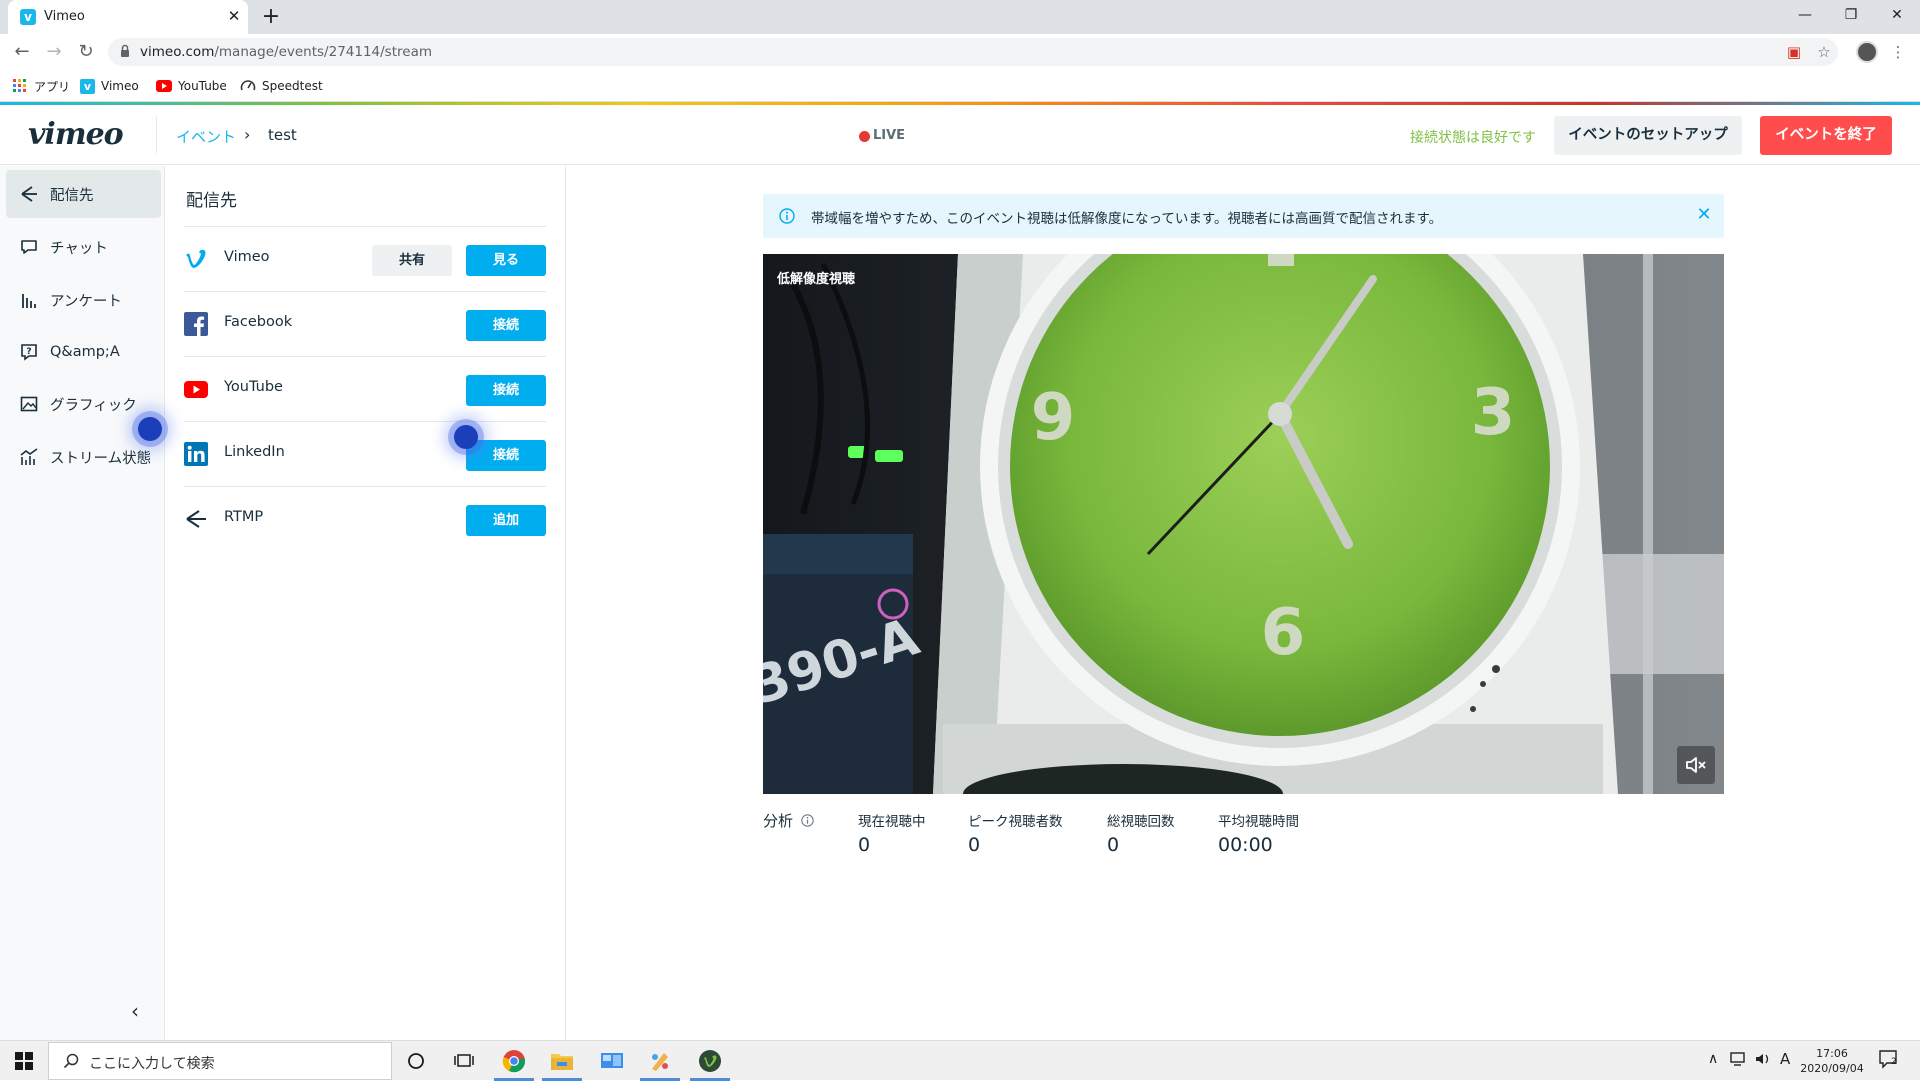 This screenshot has width=1920, height=1081. I want to click on bookmark-youtube: YouTube, so click(191, 86).